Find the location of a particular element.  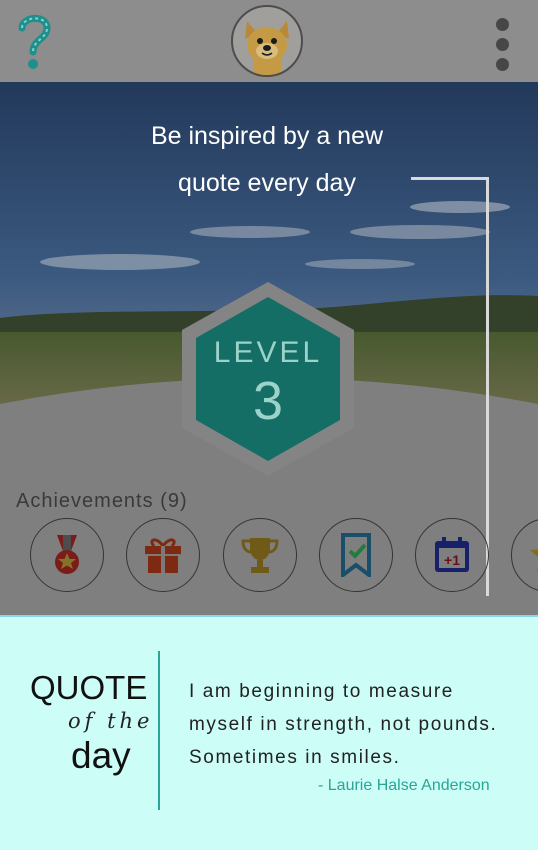

calendar-plus-one-icon: +1 is located at coordinates (452, 554).